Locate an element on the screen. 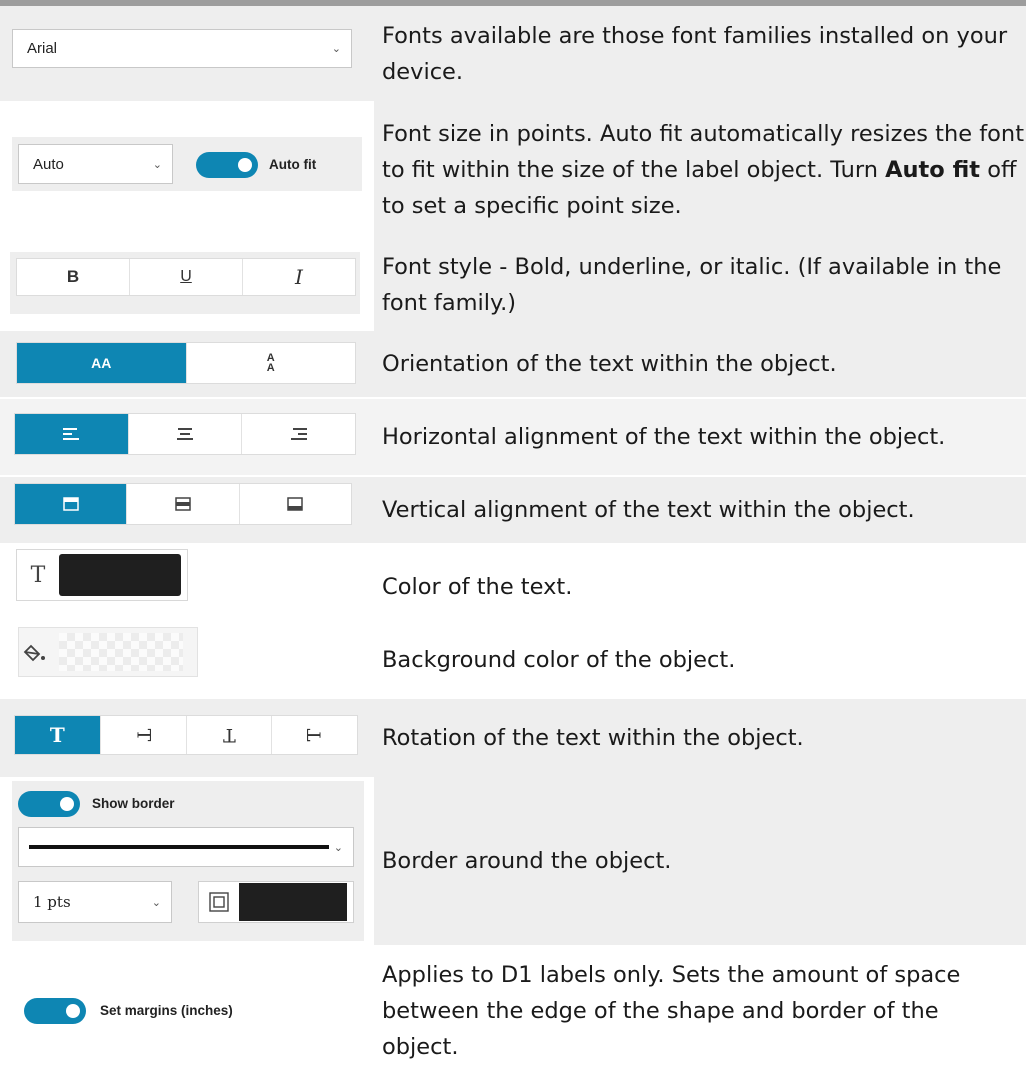 Image resolution: width=1026 pixels, height=1076 pixels. align-left-icon is located at coordinates (71, 434).